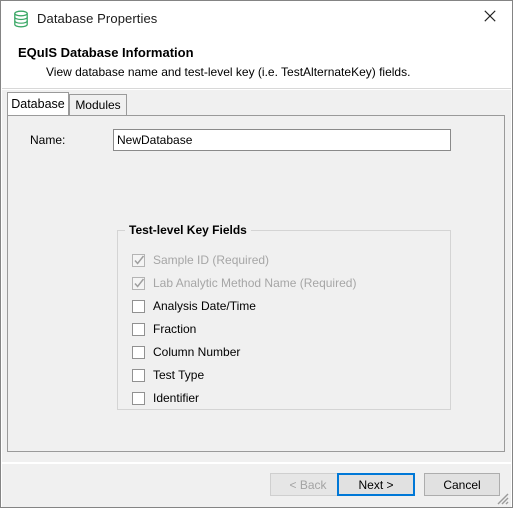 This screenshot has width=513, height=508. What do you see at coordinates (179, 375) in the screenshot?
I see `checkbox-label-test-type: Test Type` at bounding box center [179, 375].